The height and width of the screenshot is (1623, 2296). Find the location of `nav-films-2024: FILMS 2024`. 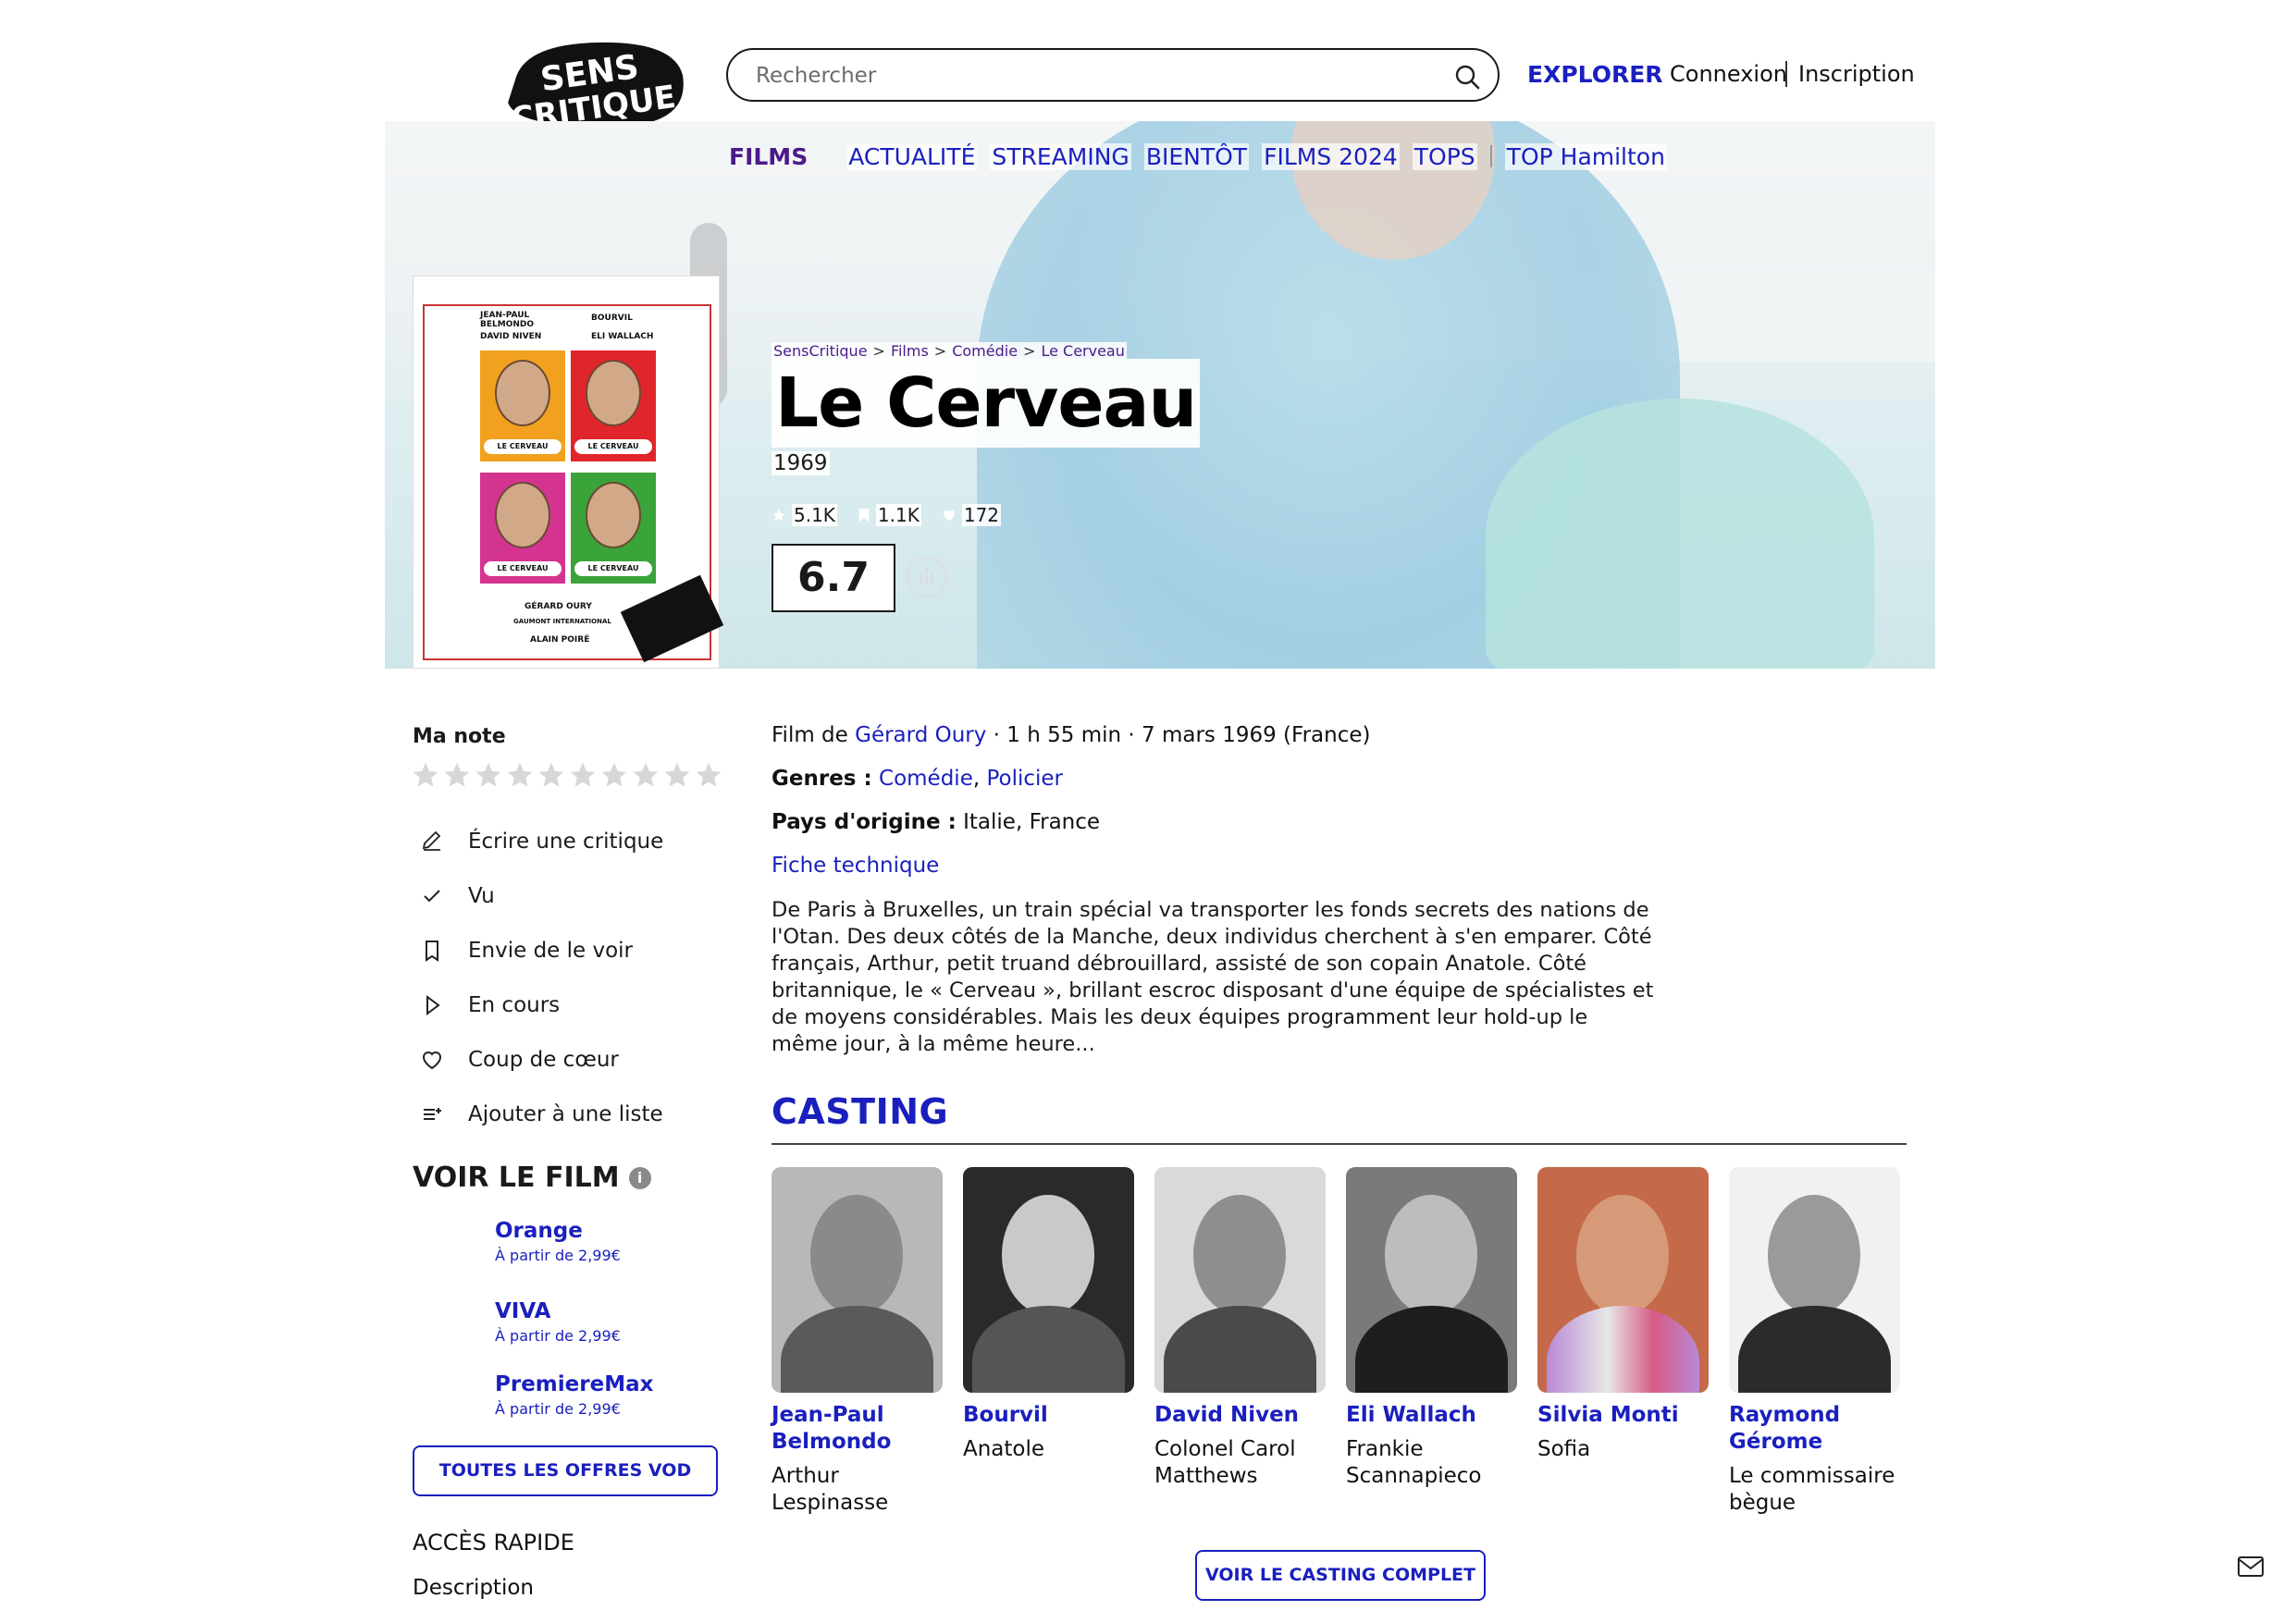

nav-films-2024: FILMS 2024 is located at coordinates (1331, 156).